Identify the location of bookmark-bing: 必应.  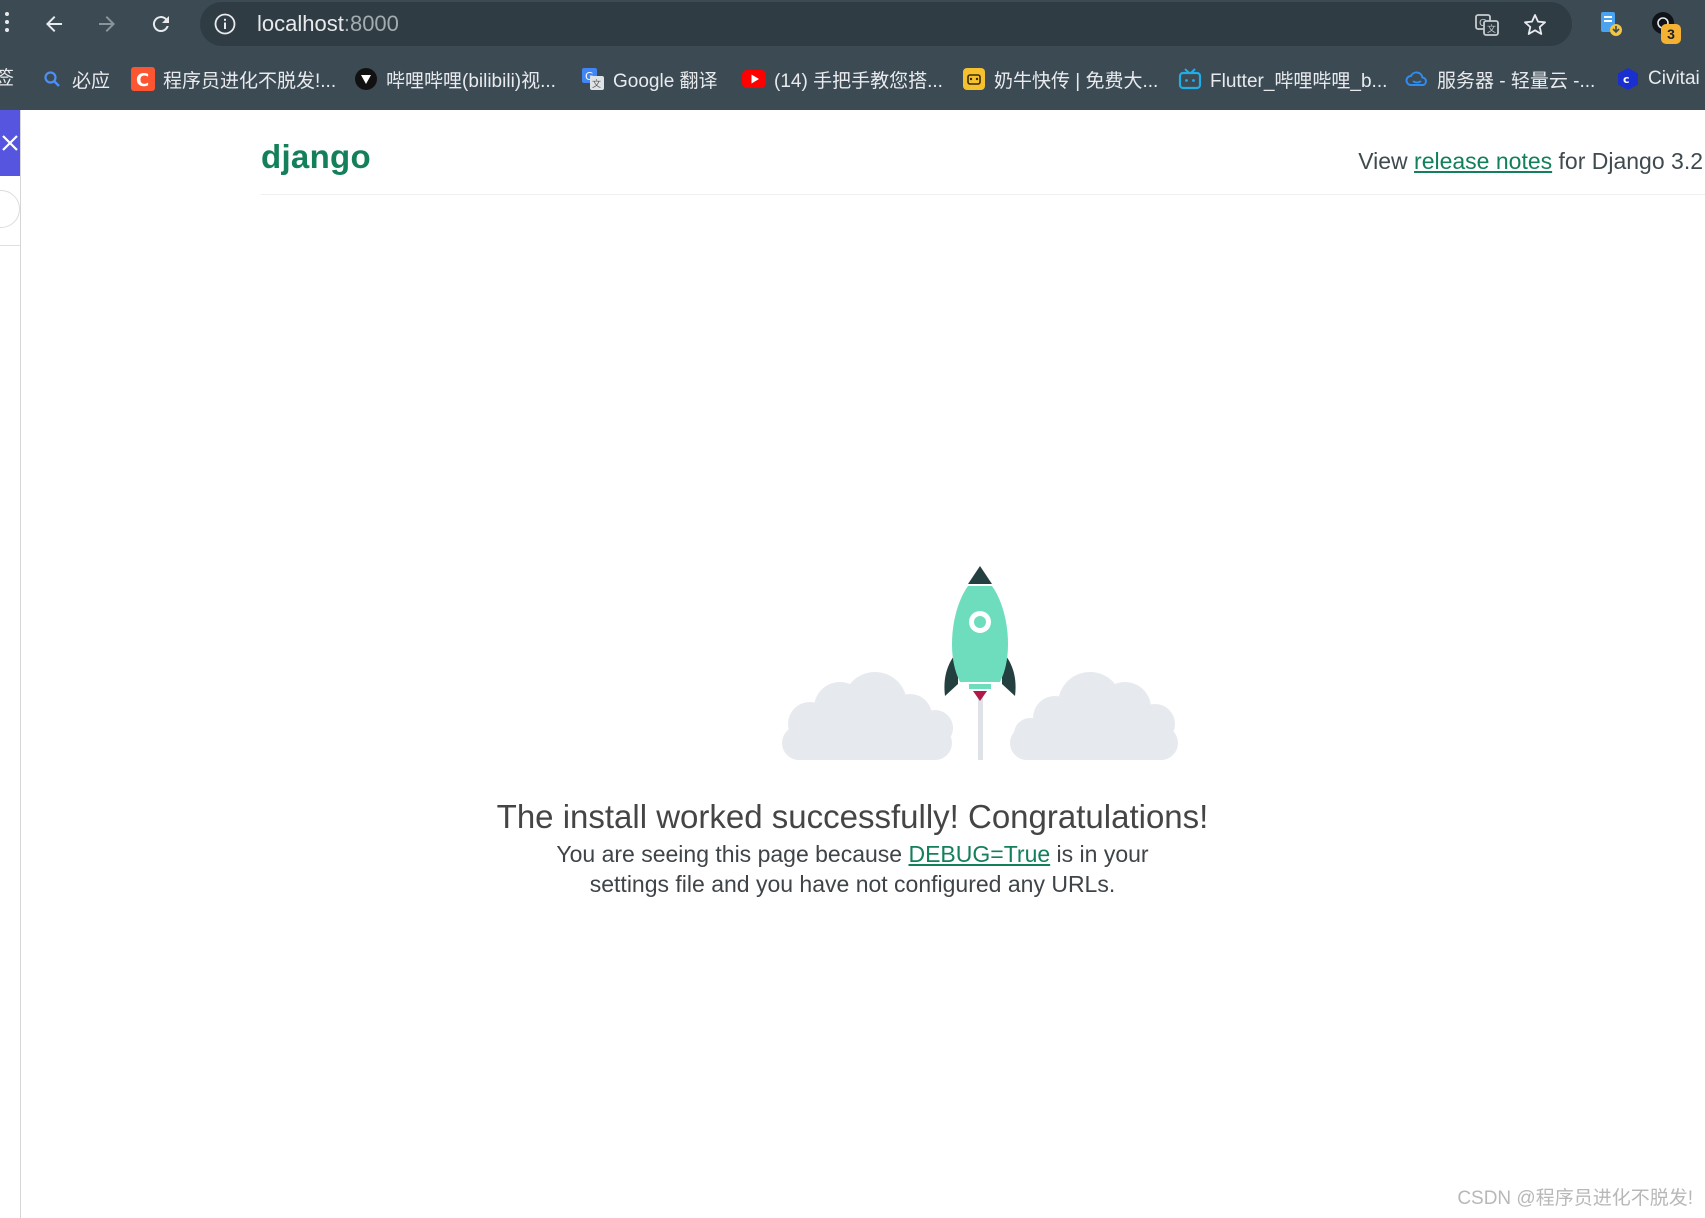
(75, 79).